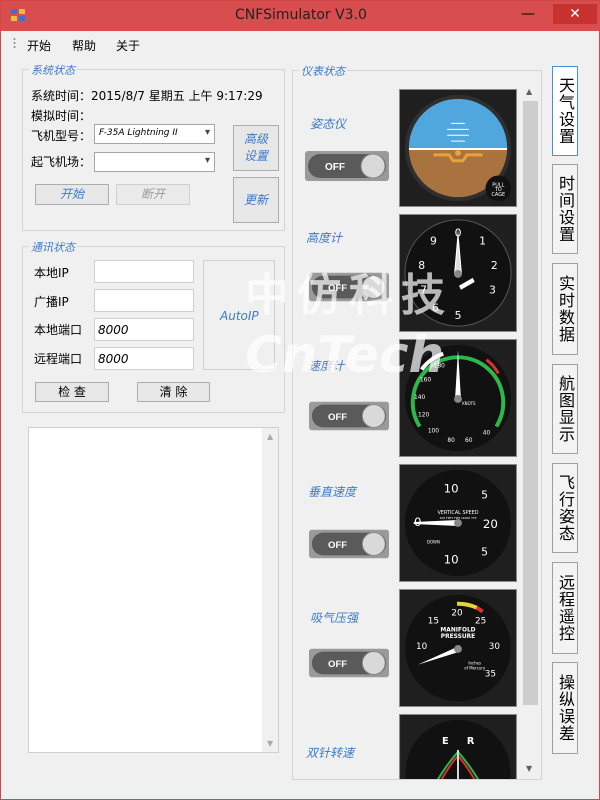 The width and height of the screenshot is (600, 800). I want to click on manifold-unit: of Mercury, so click(475, 668).